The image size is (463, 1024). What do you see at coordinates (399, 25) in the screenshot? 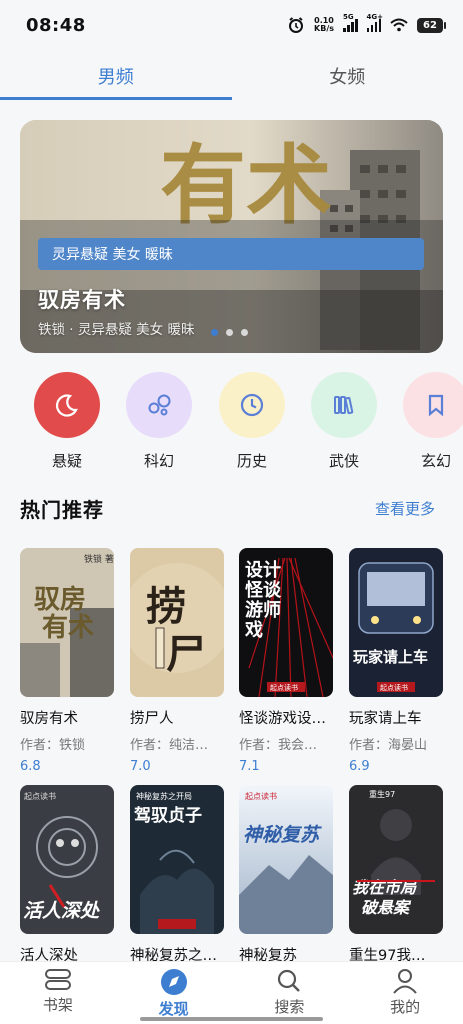
I see `wifi-icon` at bounding box center [399, 25].